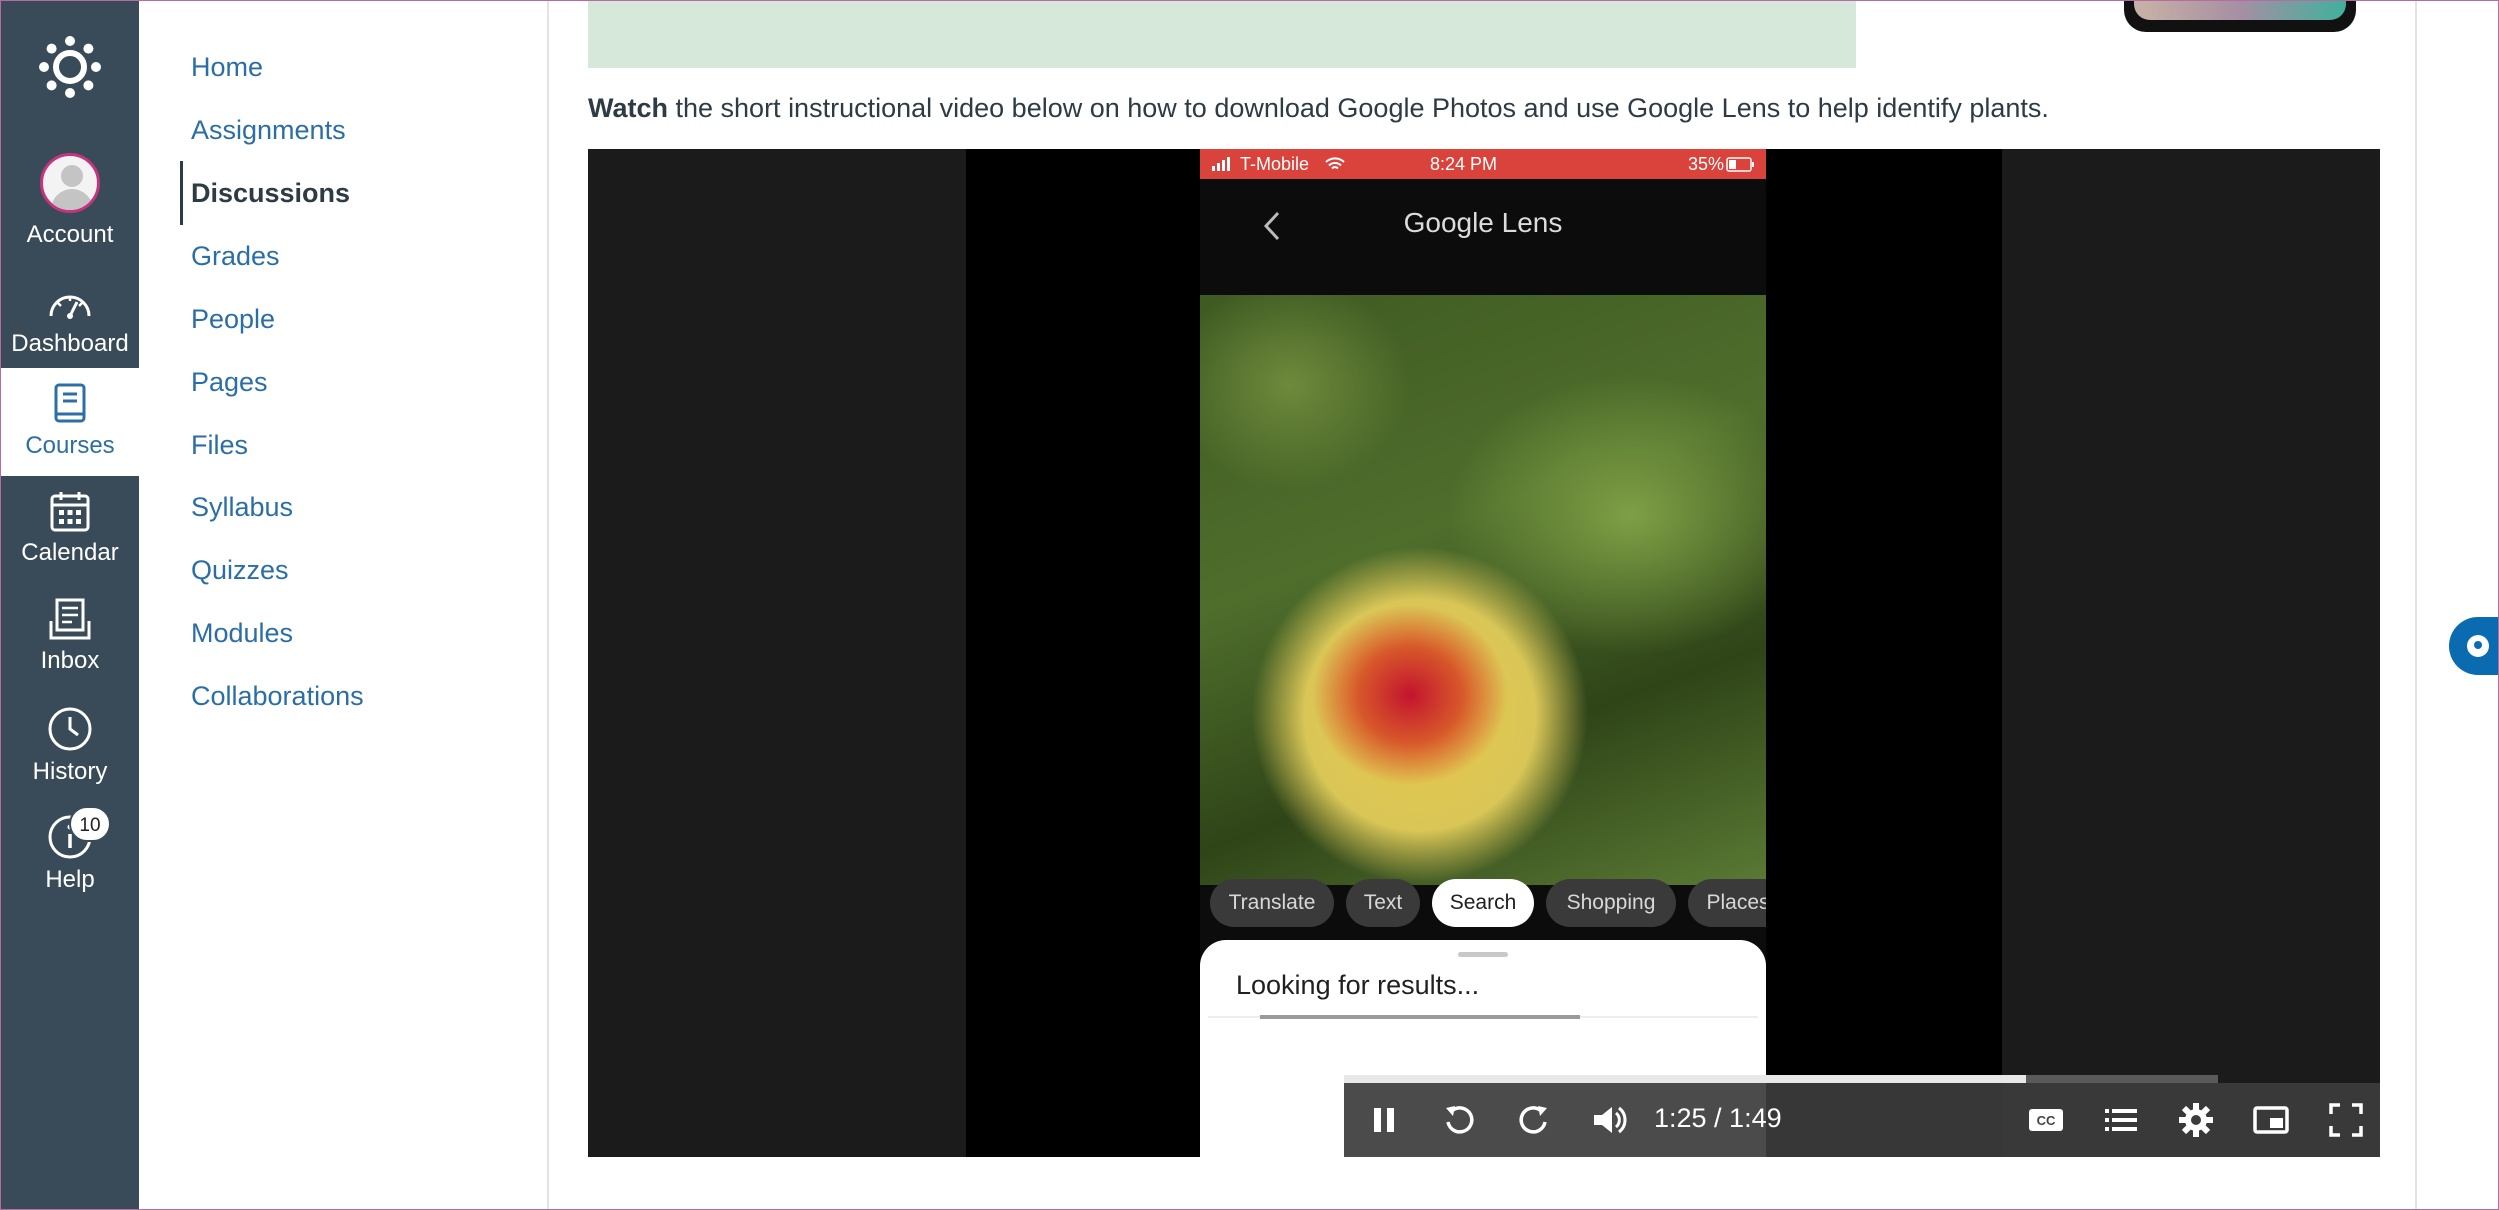 This screenshot has width=2499, height=1210. What do you see at coordinates (2478, 646) in the screenshot?
I see `tool-icon` at bounding box center [2478, 646].